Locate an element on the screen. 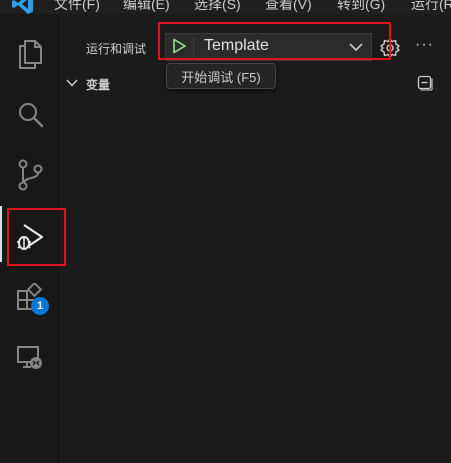 The image size is (451, 463). files-icon is located at coordinates (30, 54).